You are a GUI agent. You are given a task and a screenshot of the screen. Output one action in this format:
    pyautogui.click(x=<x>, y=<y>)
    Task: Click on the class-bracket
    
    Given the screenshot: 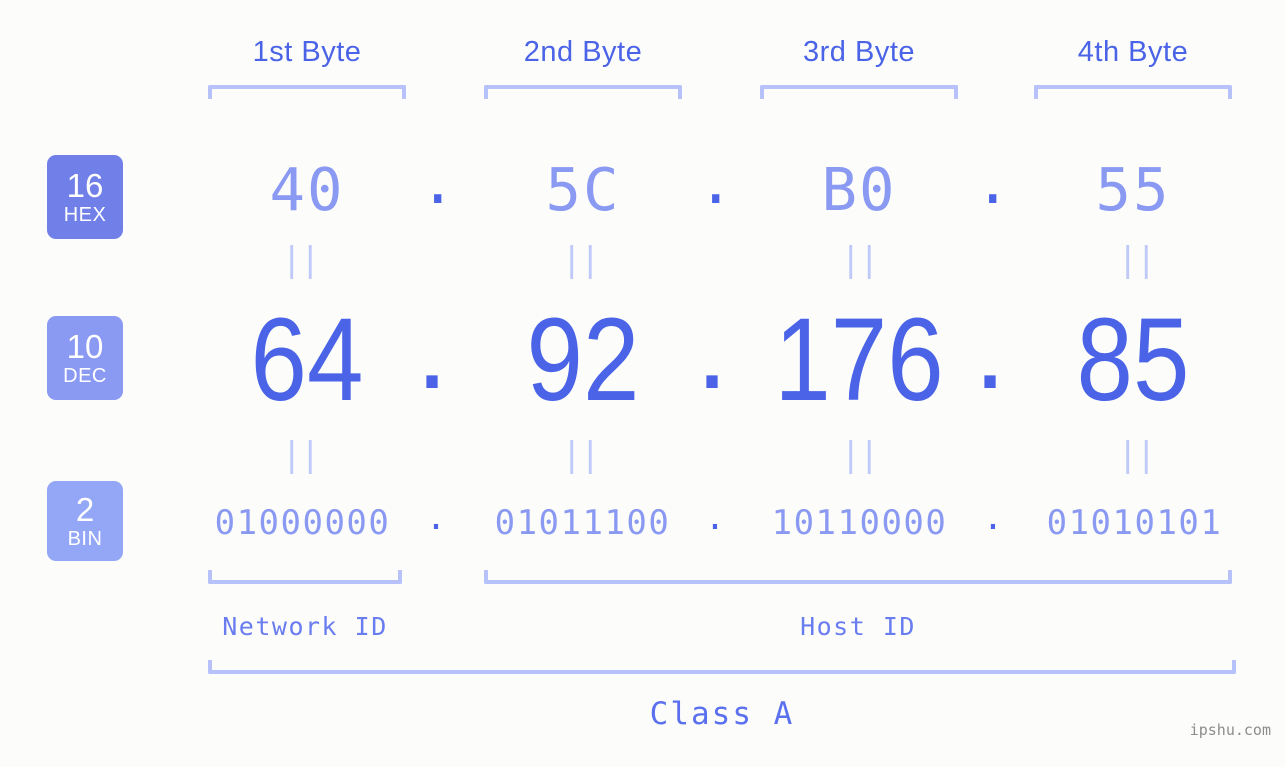 What is the action you would take?
    pyautogui.click(x=722, y=667)
    